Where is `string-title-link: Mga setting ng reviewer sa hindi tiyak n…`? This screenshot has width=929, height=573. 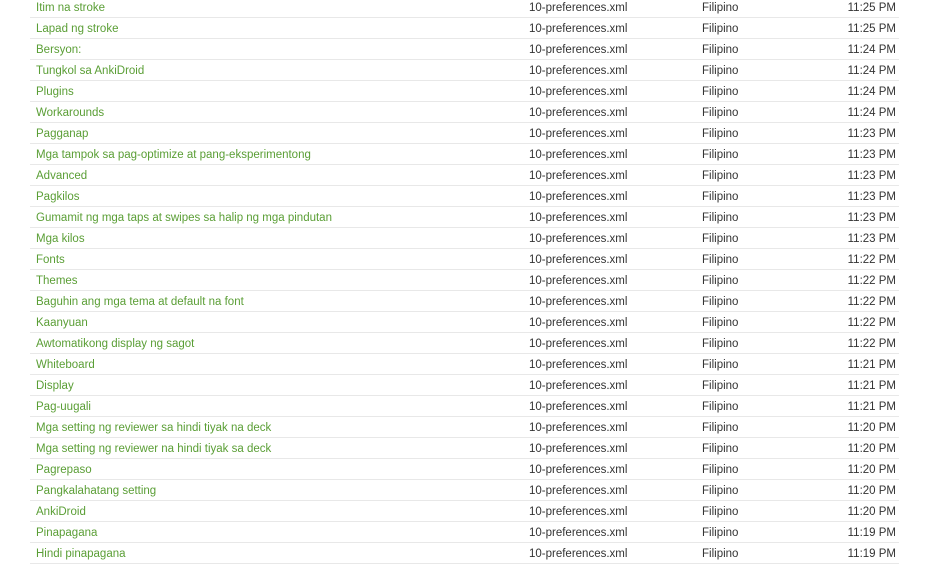 string-title-link: Mga setting ng reviewer sa hindi tiyak n… is located at coordinates (153, 428).